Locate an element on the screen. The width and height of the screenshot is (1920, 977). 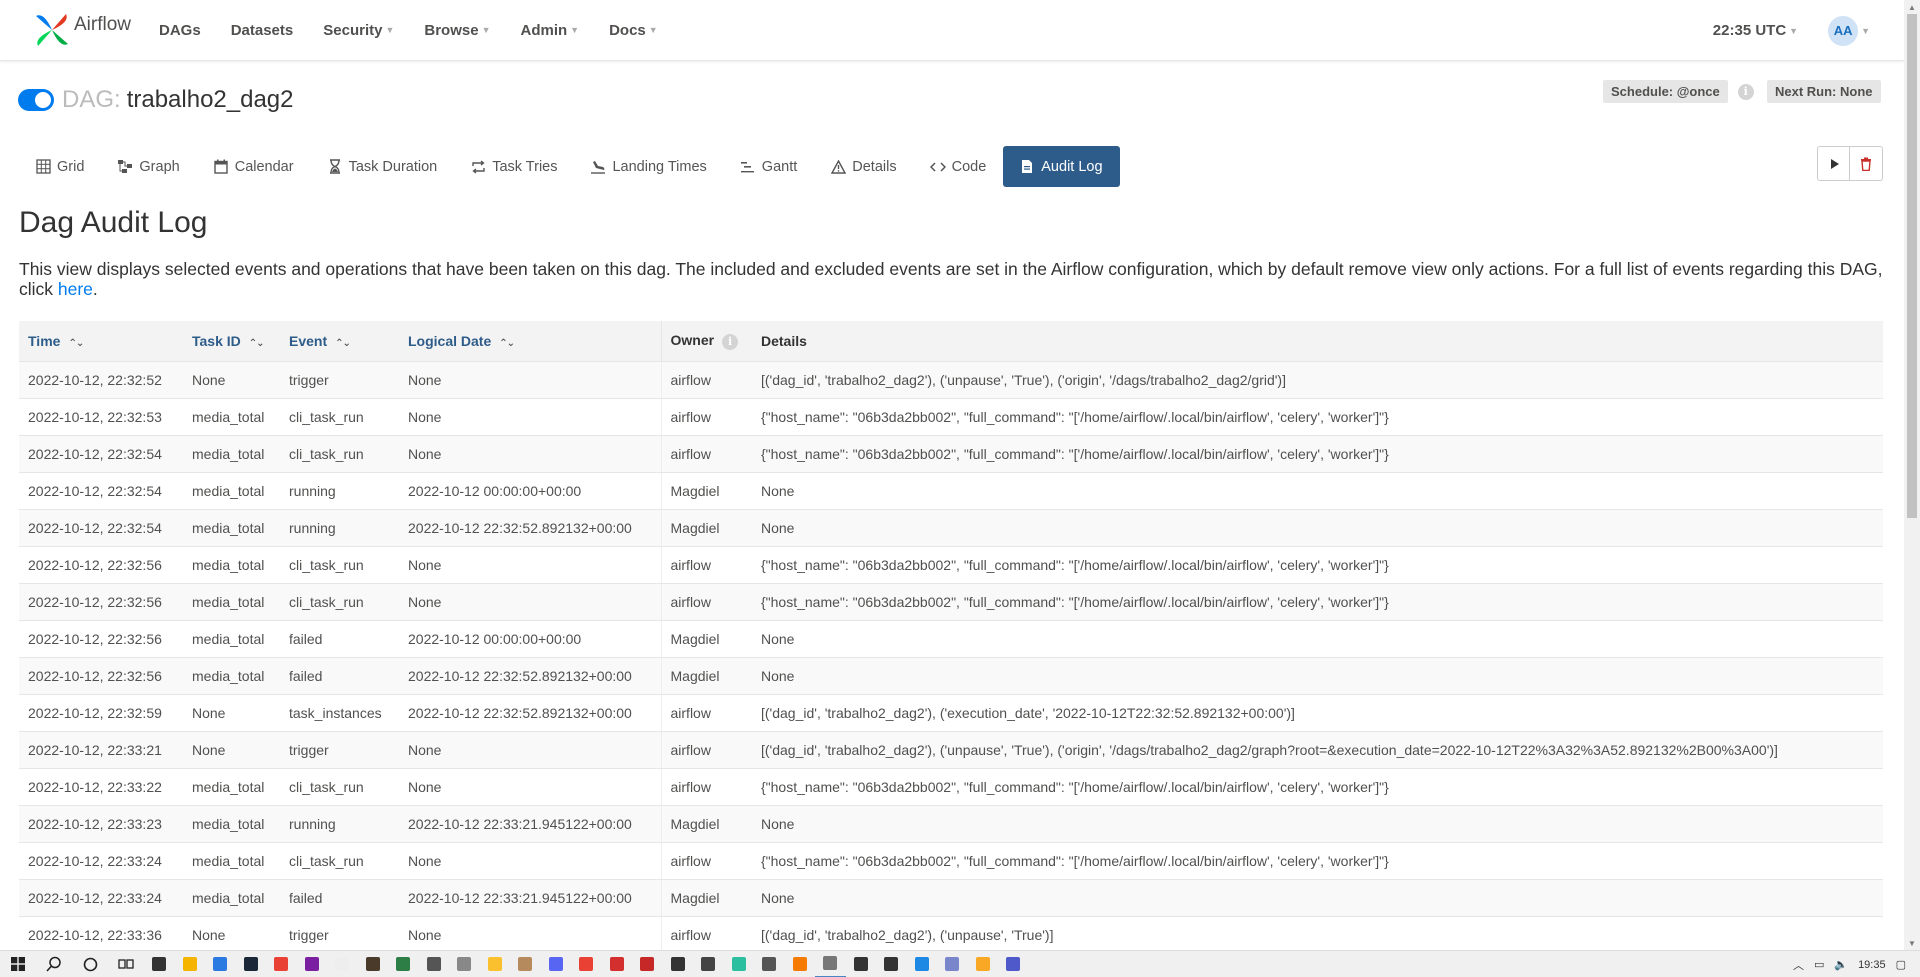
tab-gantt: Gantt is located at coordinates (769, 166).